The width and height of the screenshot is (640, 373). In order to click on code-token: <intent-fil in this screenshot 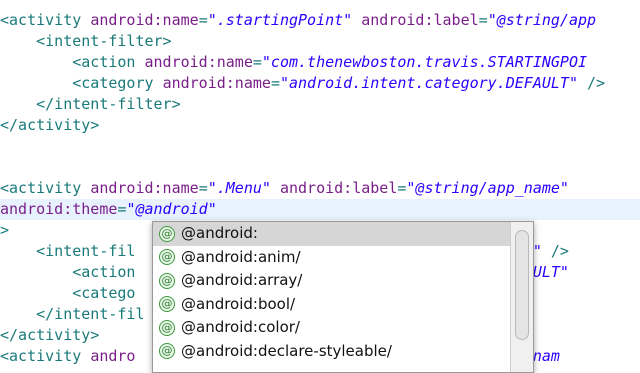, I will do `click(86, 251)`.